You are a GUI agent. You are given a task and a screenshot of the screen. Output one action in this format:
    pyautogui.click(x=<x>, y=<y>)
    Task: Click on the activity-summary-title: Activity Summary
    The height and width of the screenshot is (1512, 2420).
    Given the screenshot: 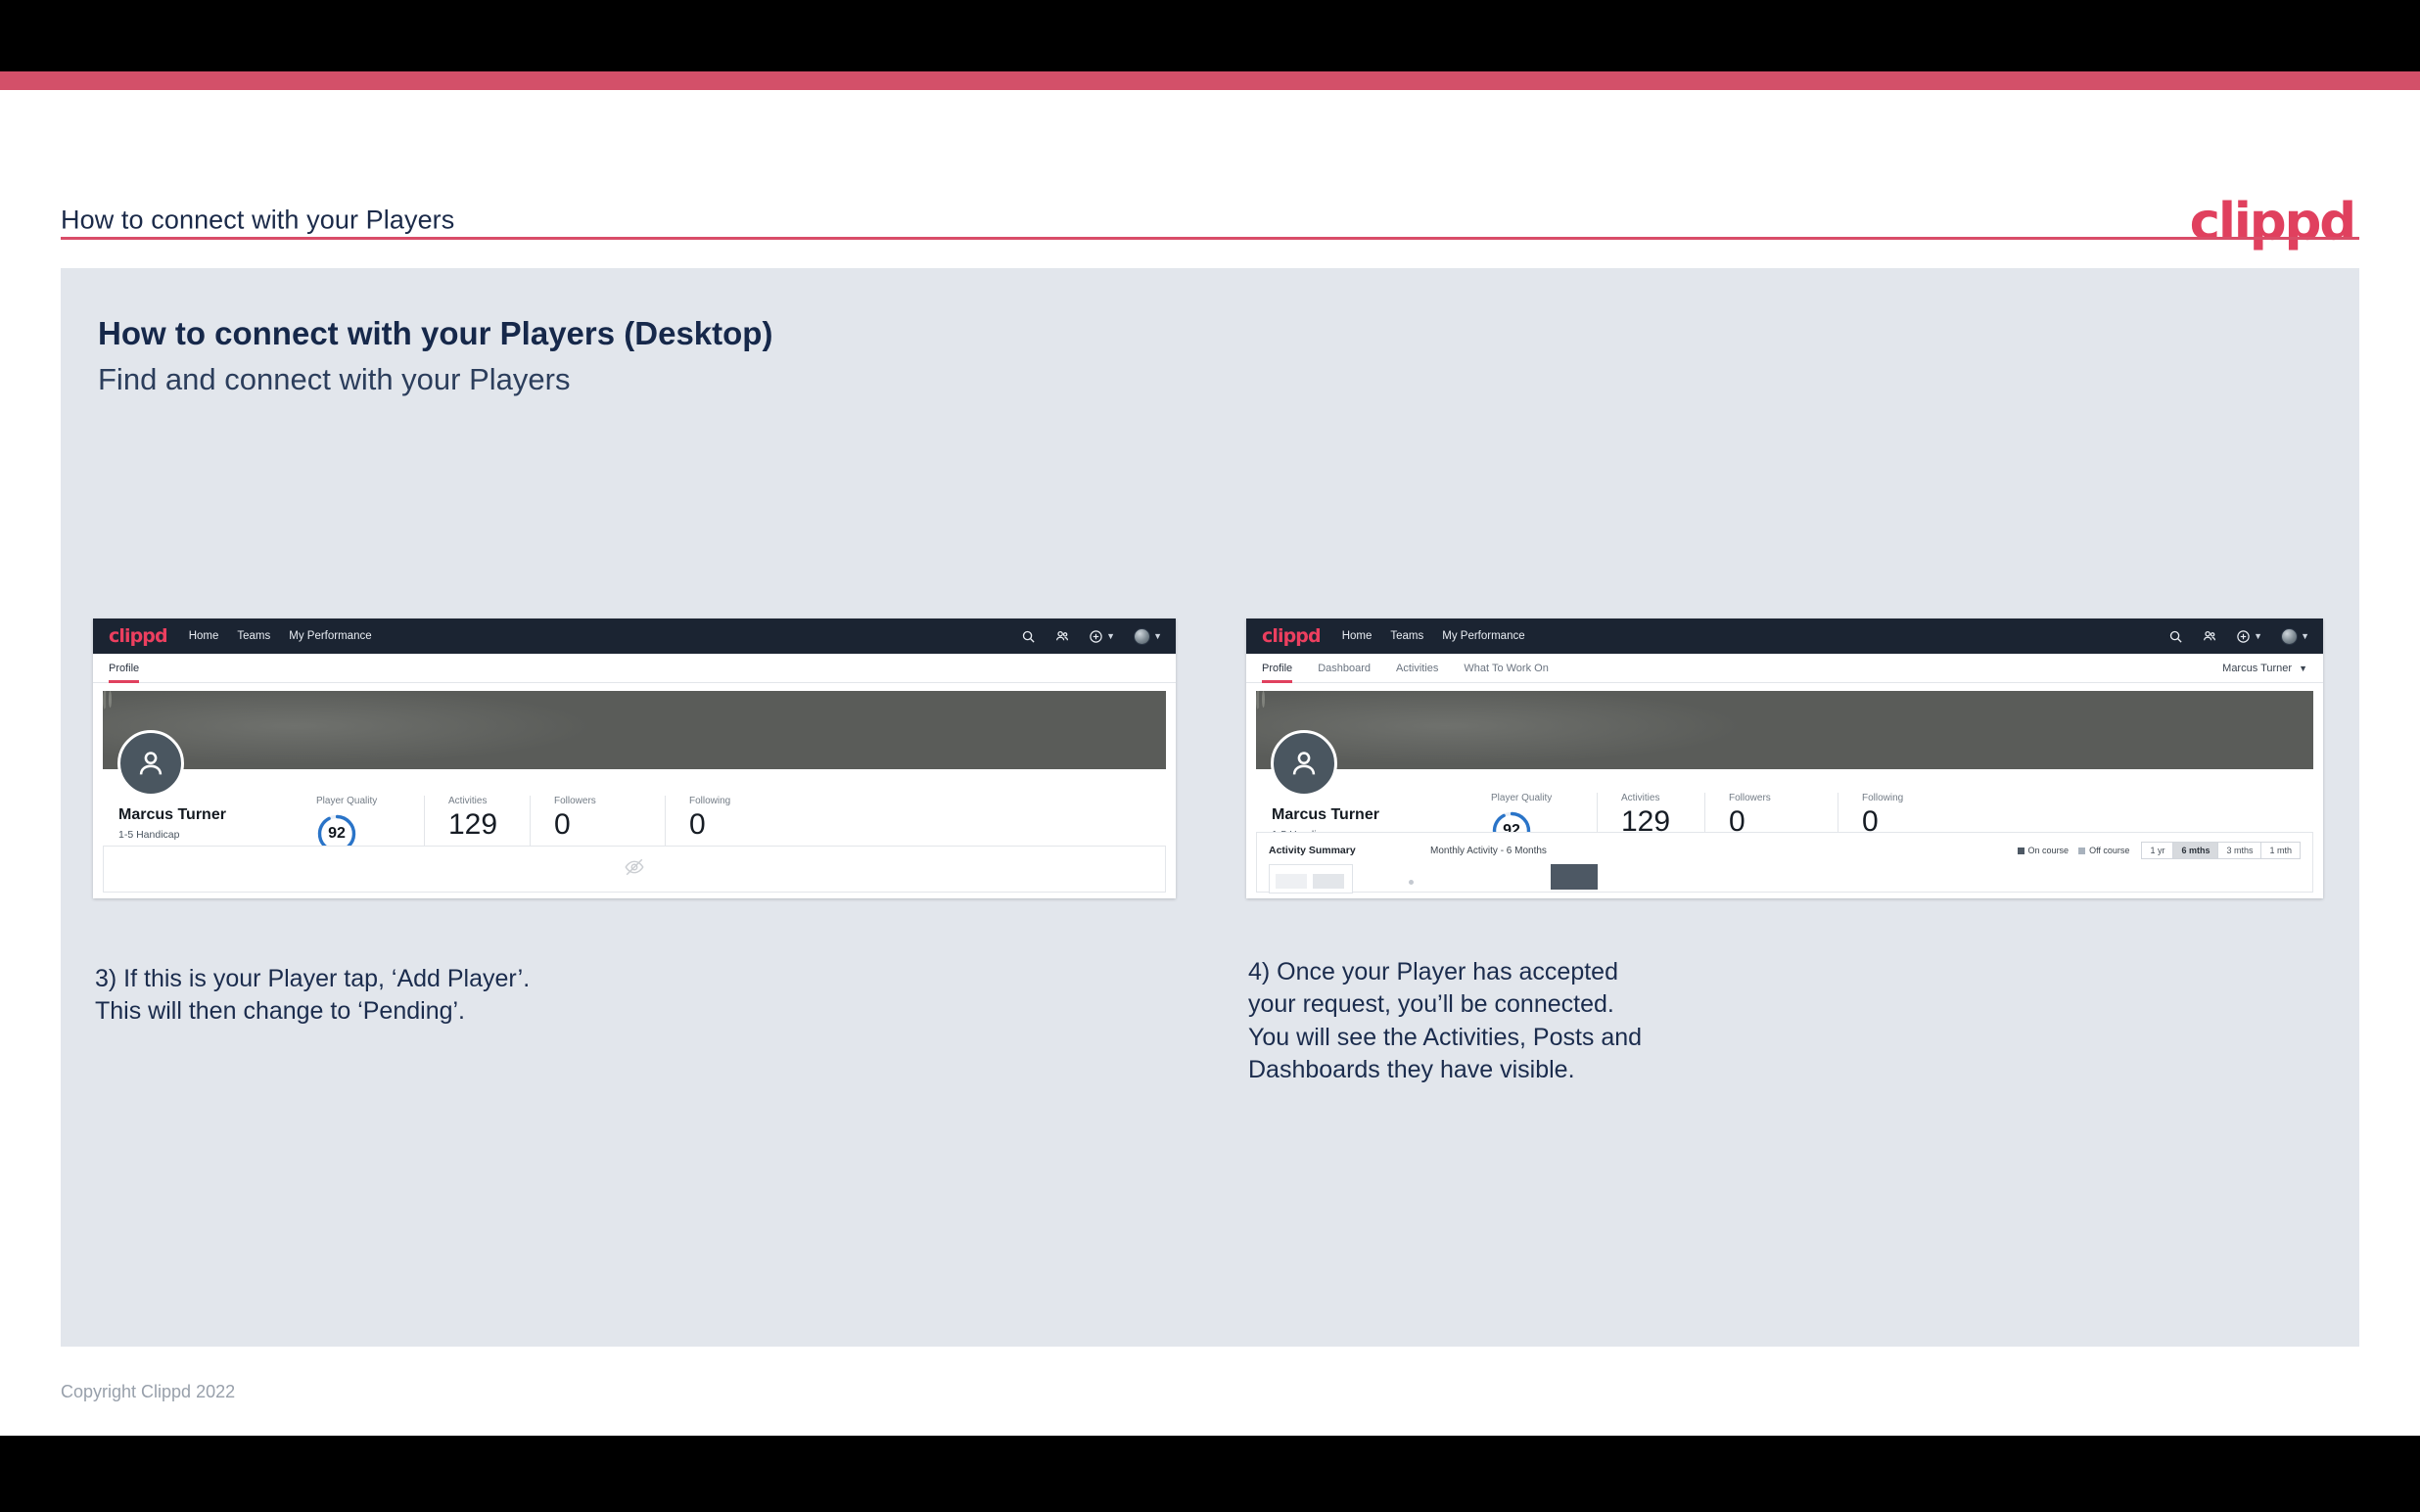 What is the action you would take?
    pyautogui.click(x=1312, y=850)
    